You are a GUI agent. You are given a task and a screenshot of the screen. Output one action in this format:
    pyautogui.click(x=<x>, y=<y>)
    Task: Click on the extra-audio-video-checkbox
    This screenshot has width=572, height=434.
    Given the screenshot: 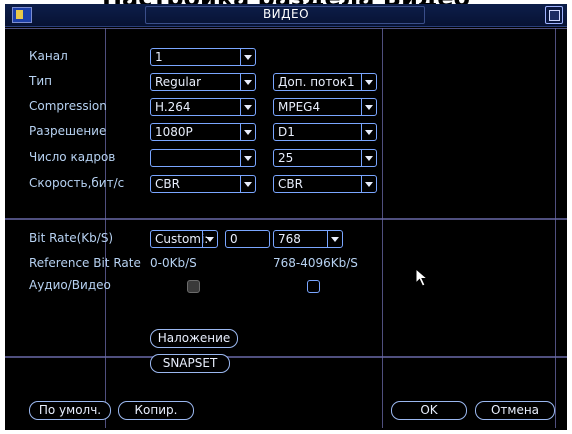 What is the action you would take?
    pyautogui.click(x=313, y=286)
    